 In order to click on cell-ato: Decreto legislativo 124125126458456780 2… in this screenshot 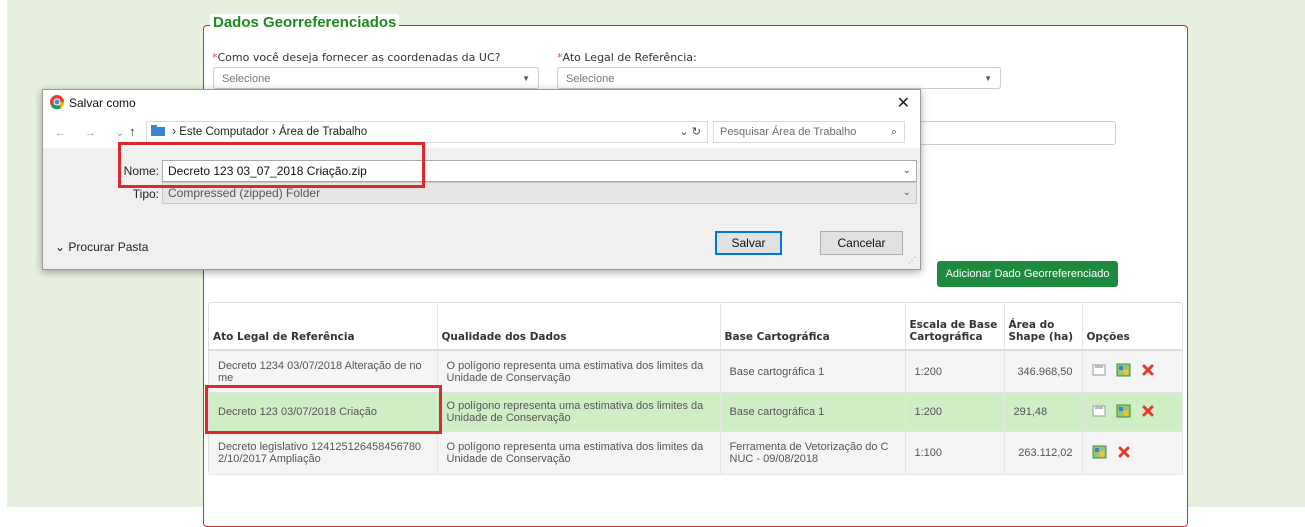, I will do `click(323, 453)`.